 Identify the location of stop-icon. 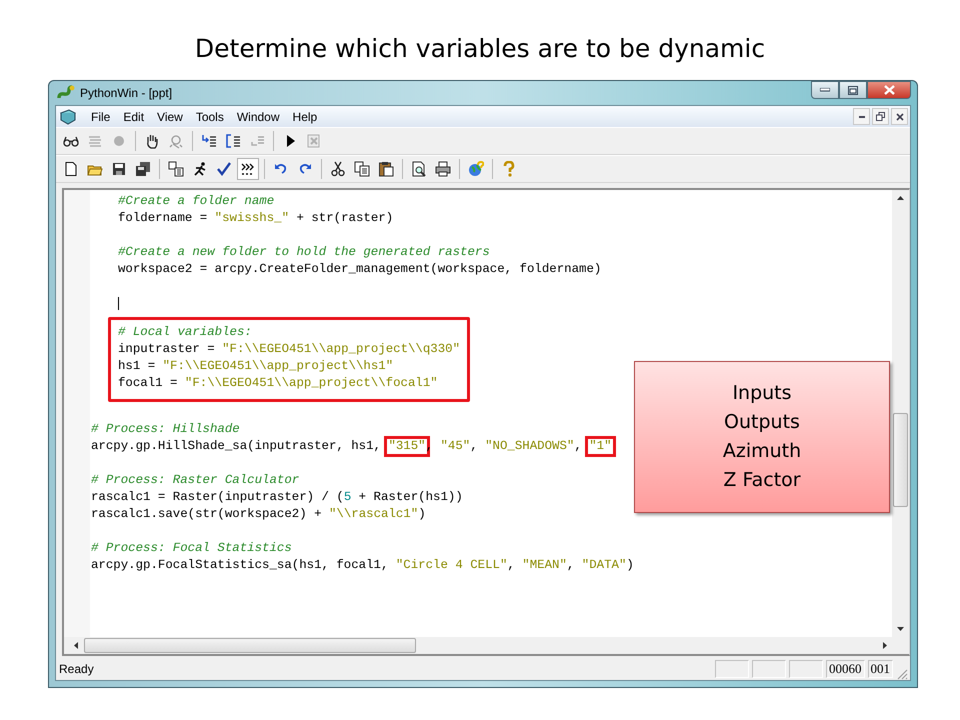
(314, 141).